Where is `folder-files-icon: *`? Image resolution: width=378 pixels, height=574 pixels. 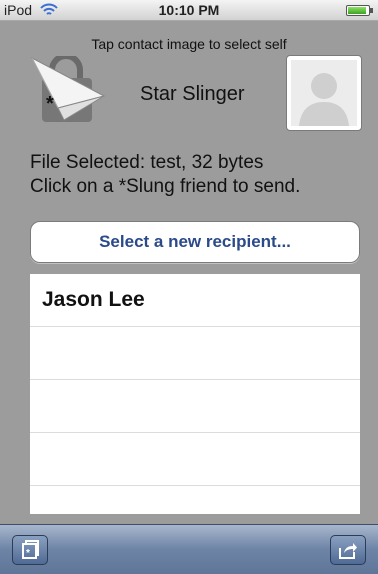 folder-files-icon: * is located at coordinates (30, 549).